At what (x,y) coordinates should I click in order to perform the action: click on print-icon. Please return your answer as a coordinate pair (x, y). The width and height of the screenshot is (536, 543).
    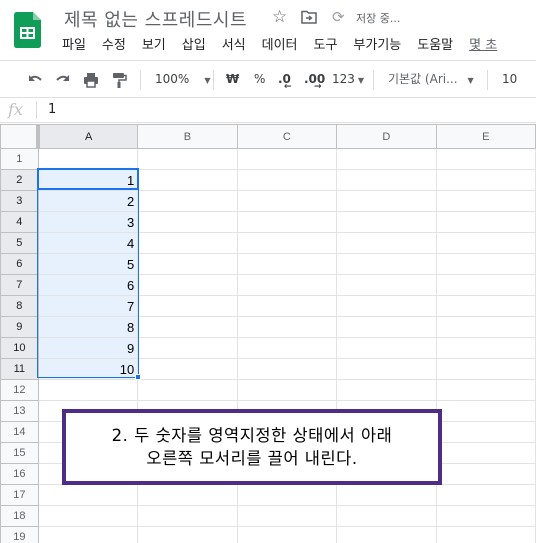
    Looking at the image, I should click on (91, 79).